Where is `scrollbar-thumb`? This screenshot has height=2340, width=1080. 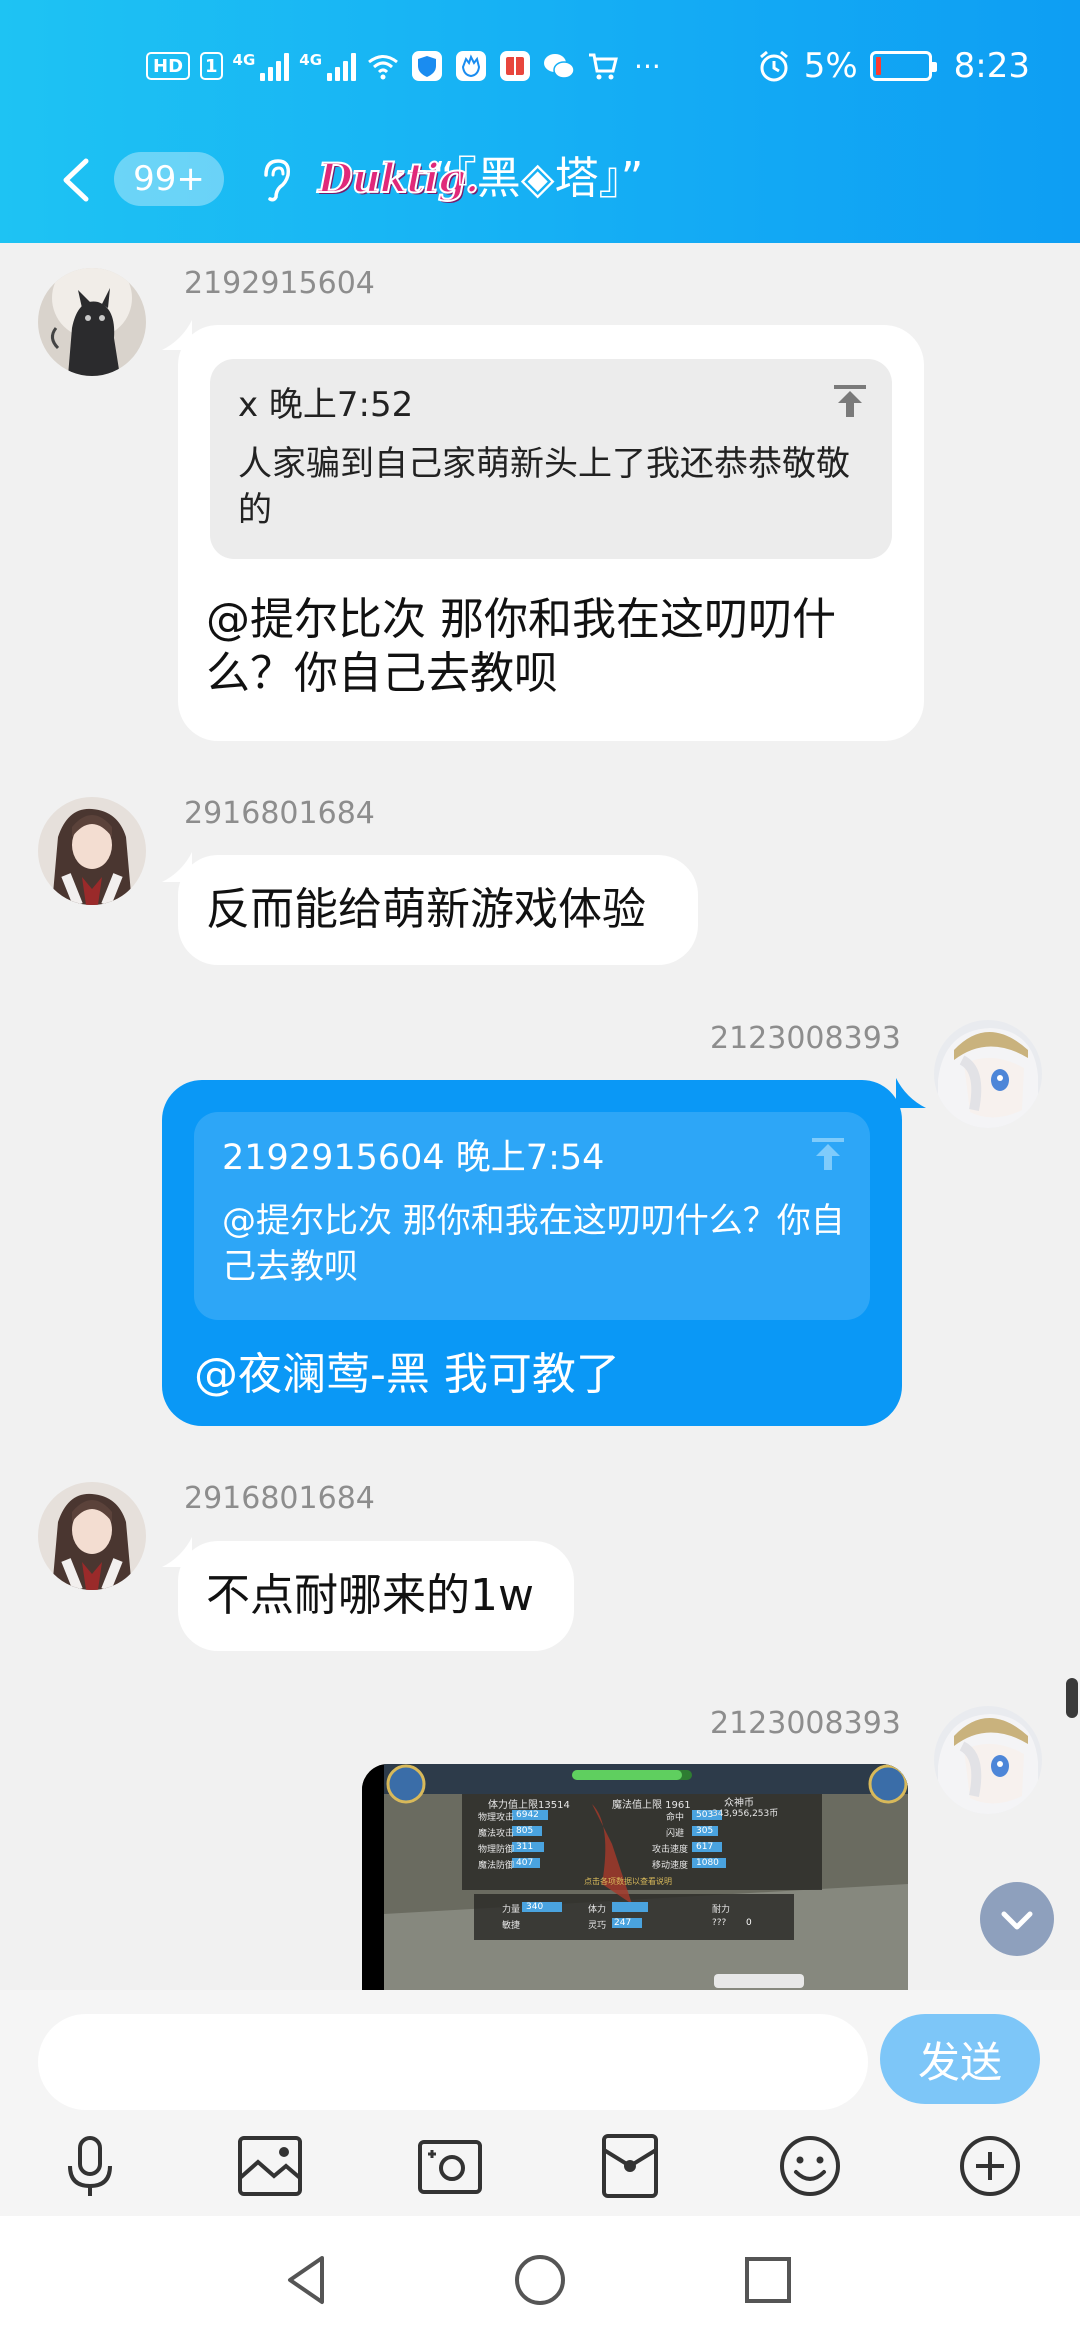 scrollbar-thumb is located at coordinates (1072, 1698).